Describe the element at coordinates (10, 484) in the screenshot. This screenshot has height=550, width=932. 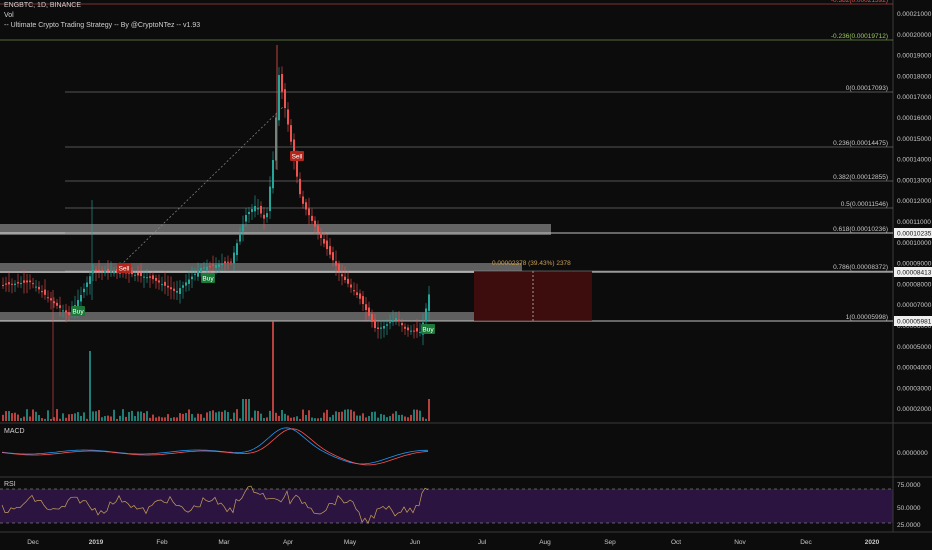
I see `rsi-panel-label: RSI` at that location.